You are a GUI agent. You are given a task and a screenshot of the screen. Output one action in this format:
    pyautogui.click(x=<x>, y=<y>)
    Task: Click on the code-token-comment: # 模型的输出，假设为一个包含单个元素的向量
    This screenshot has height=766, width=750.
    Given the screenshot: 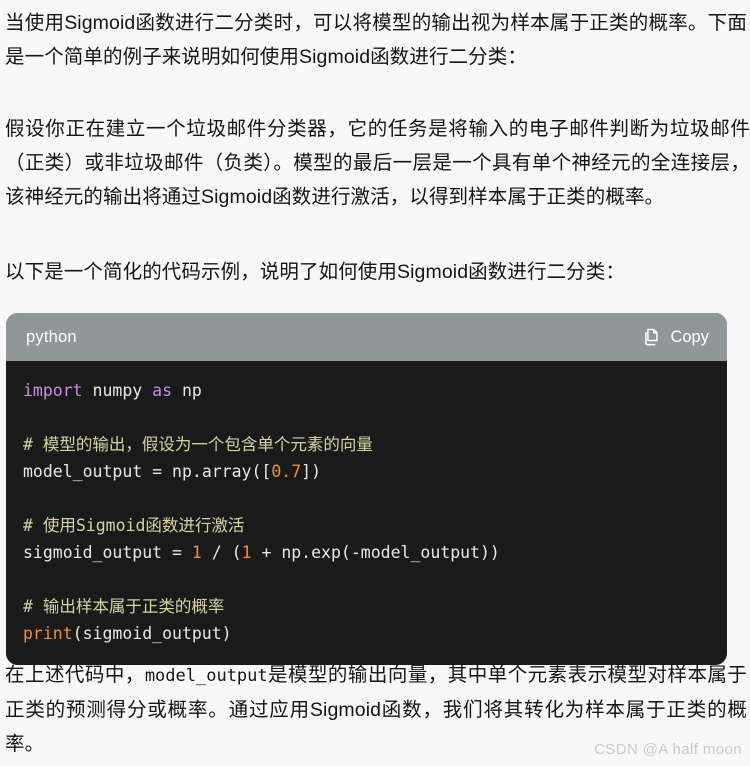 What is the action you would take?
    pyautogui.click(x=198, y=444)
    